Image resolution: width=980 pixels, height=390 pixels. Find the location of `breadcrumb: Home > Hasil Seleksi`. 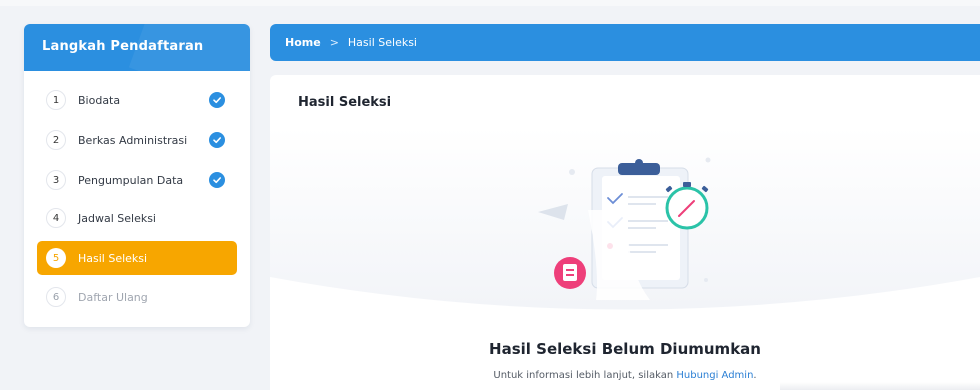

breadcrumb: Home > Hasil Seleksi is located at coordinates (625, 42).